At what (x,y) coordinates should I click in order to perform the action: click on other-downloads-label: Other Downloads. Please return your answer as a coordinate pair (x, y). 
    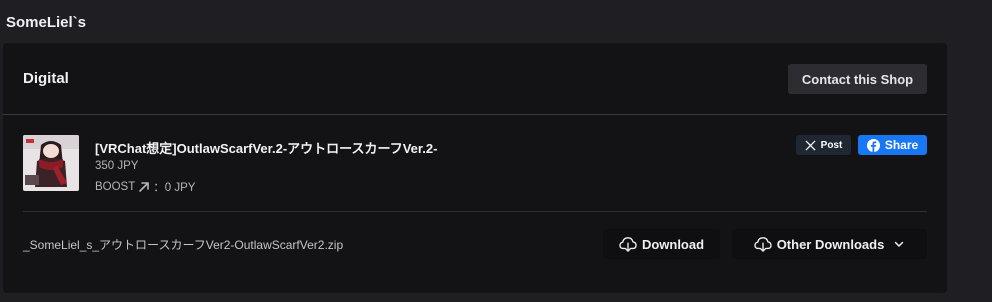
    Looking at the image, I should click on (830, 244).